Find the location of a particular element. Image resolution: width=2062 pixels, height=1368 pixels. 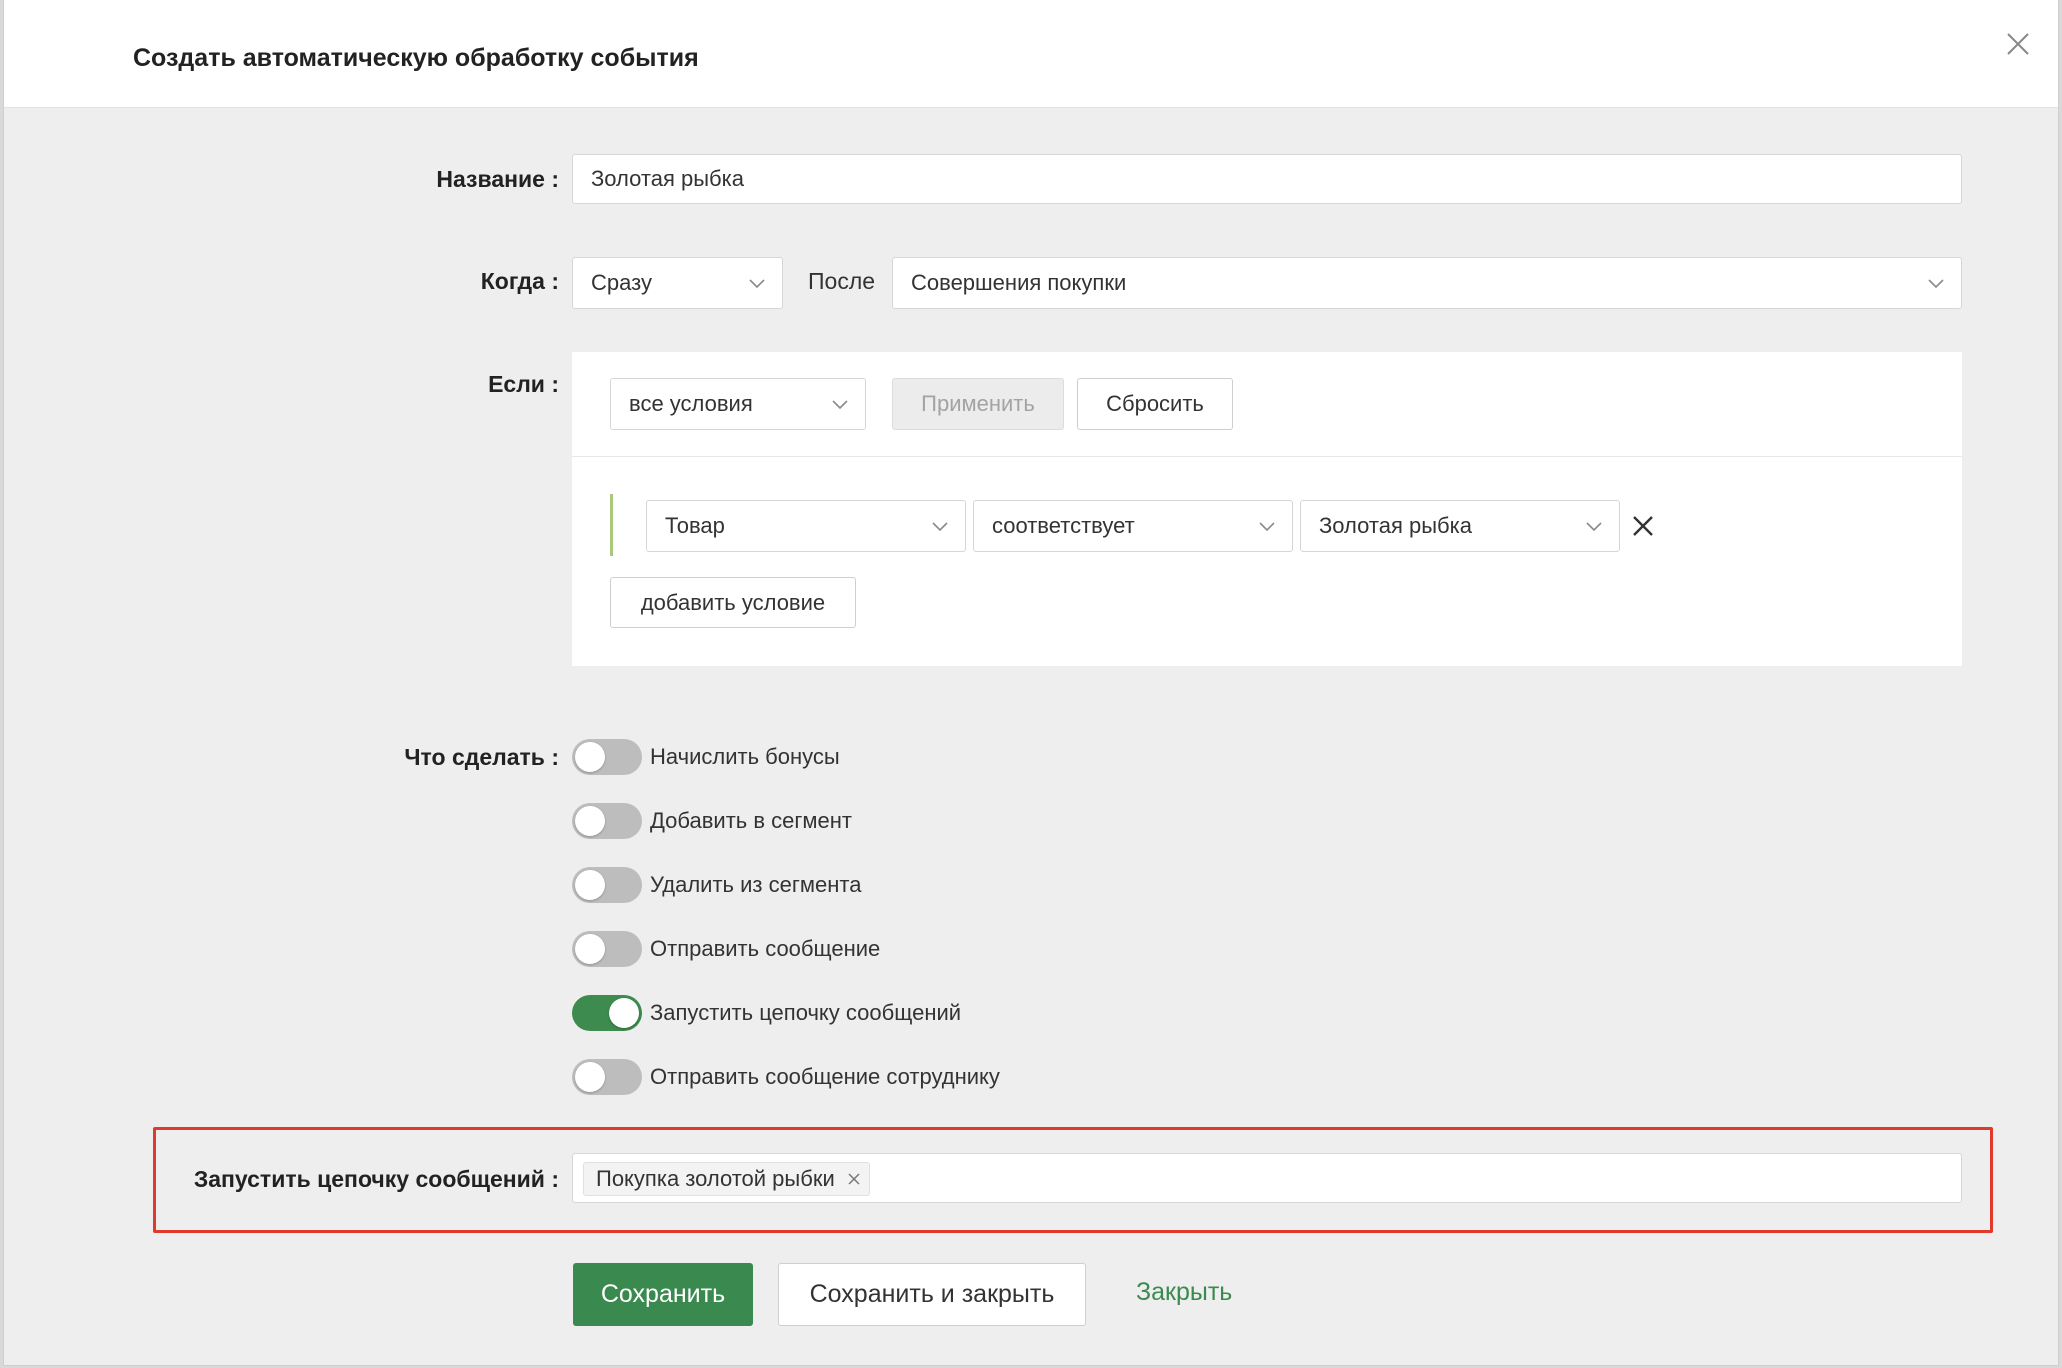

match-mode-value: все условия is located at coordinates (691, 403).